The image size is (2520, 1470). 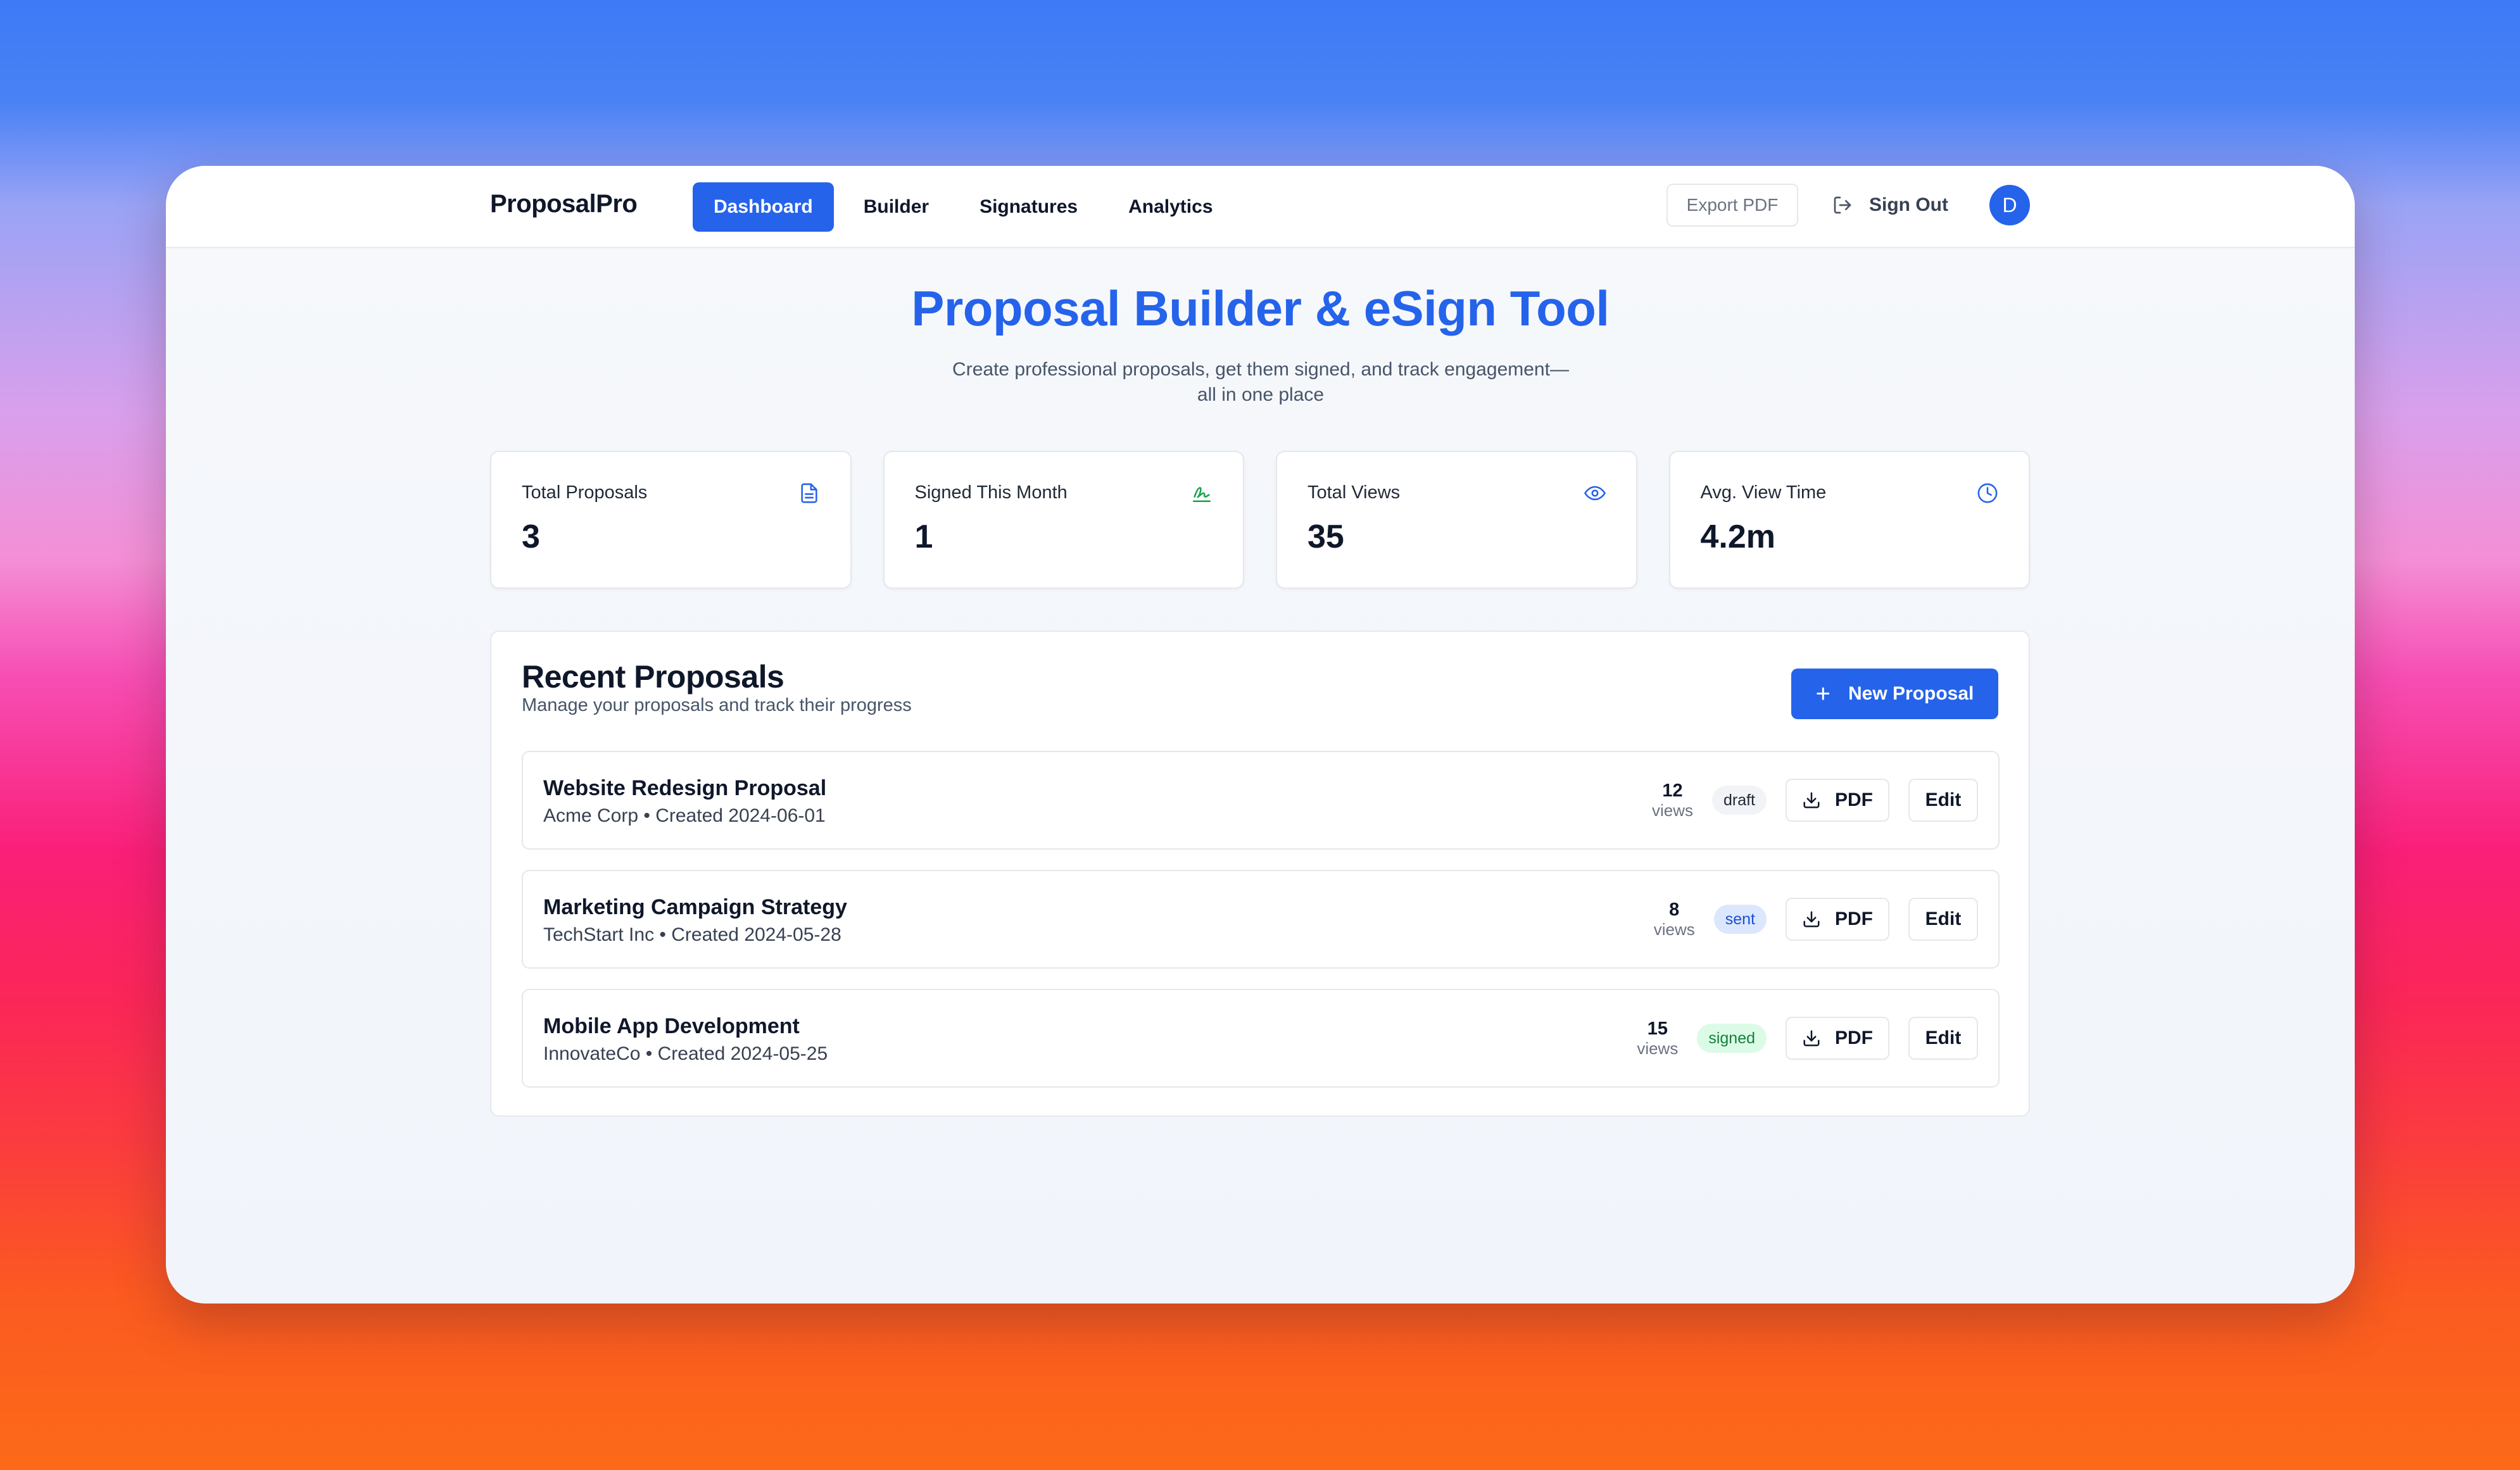 What do you see at coordinates (991, 493) in the screenshot?
I see `stat-label: Signed This Month` at bounding box center [991, 493].